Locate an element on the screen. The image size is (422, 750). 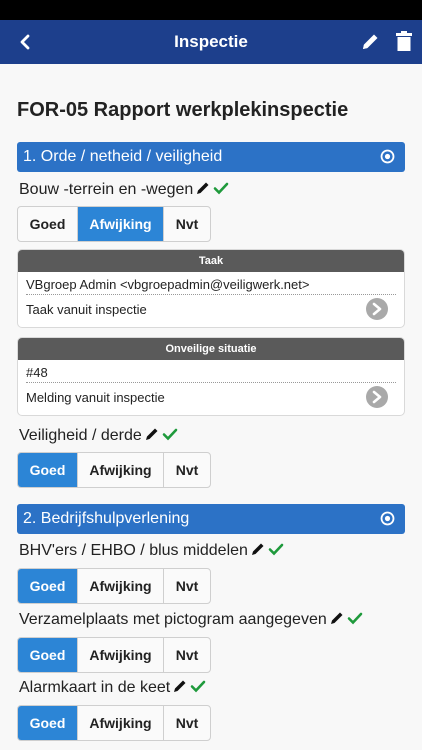
trash-icon is located at coordinates (404, 41).